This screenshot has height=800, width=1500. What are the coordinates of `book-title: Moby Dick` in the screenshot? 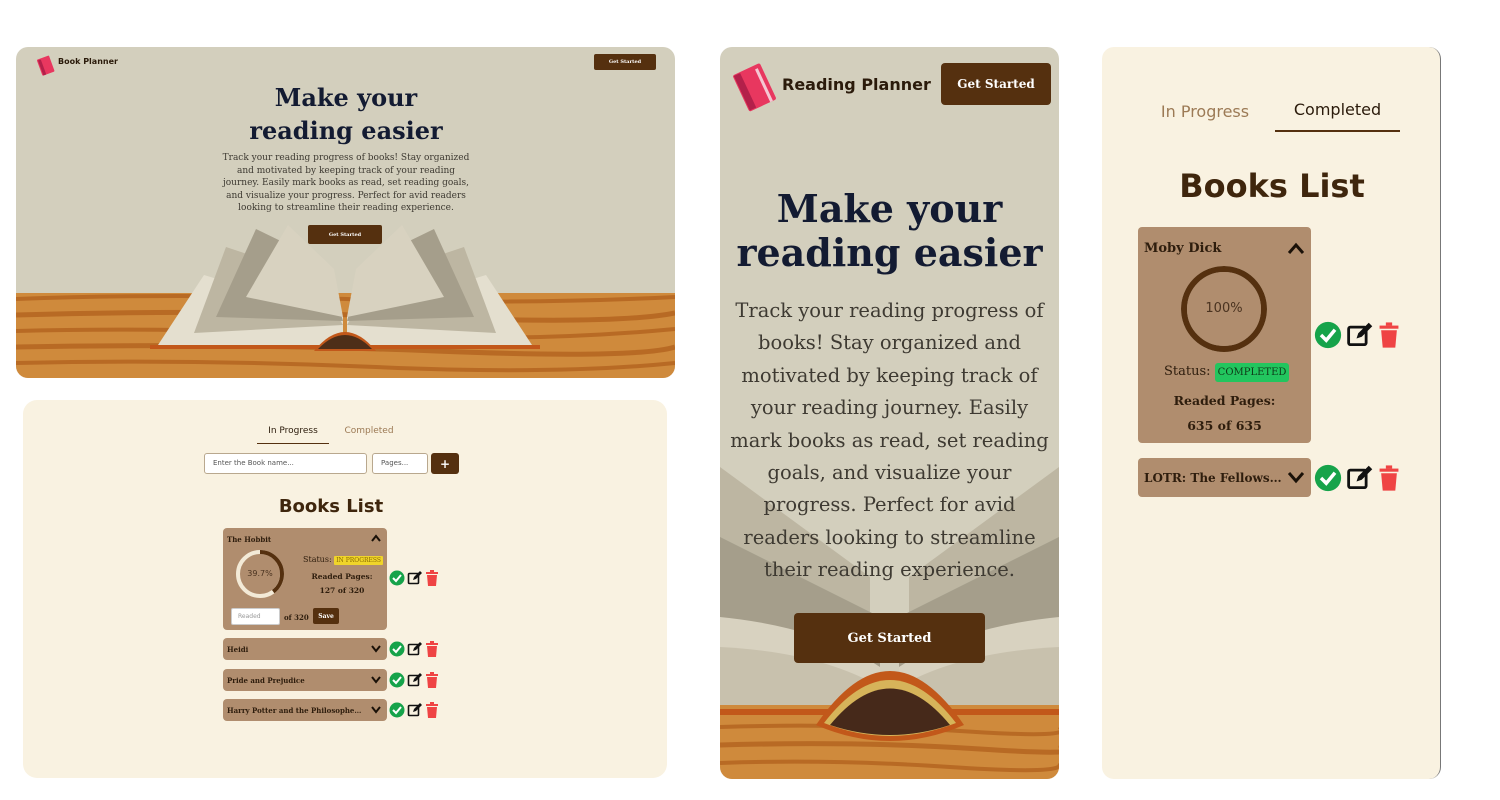 It's located at (1183, 248).